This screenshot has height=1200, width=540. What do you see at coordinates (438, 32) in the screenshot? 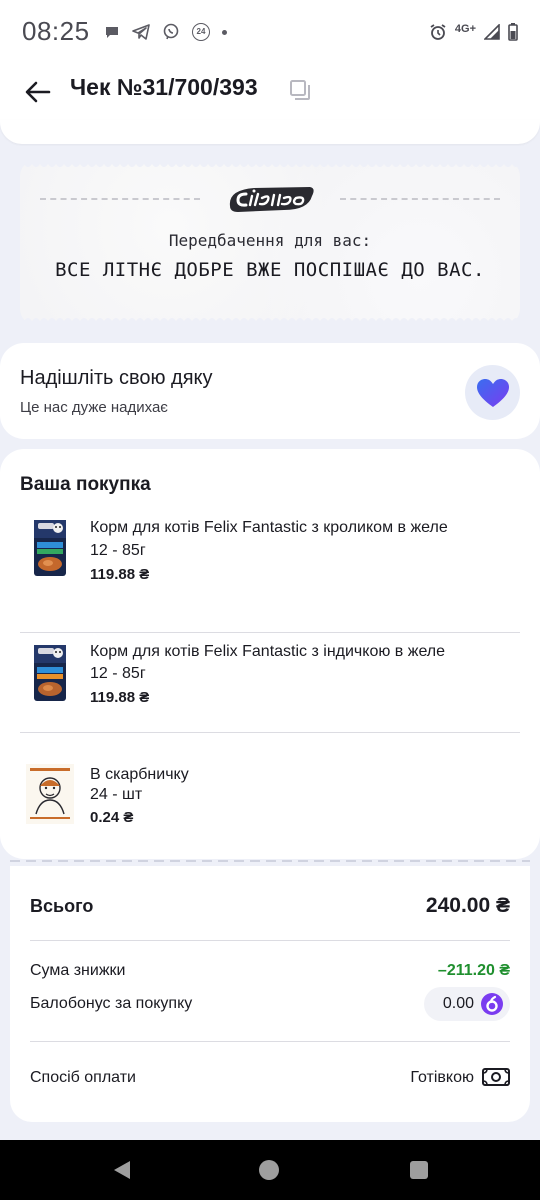
I see `alarm-icon` at bounding box center [438, 32].